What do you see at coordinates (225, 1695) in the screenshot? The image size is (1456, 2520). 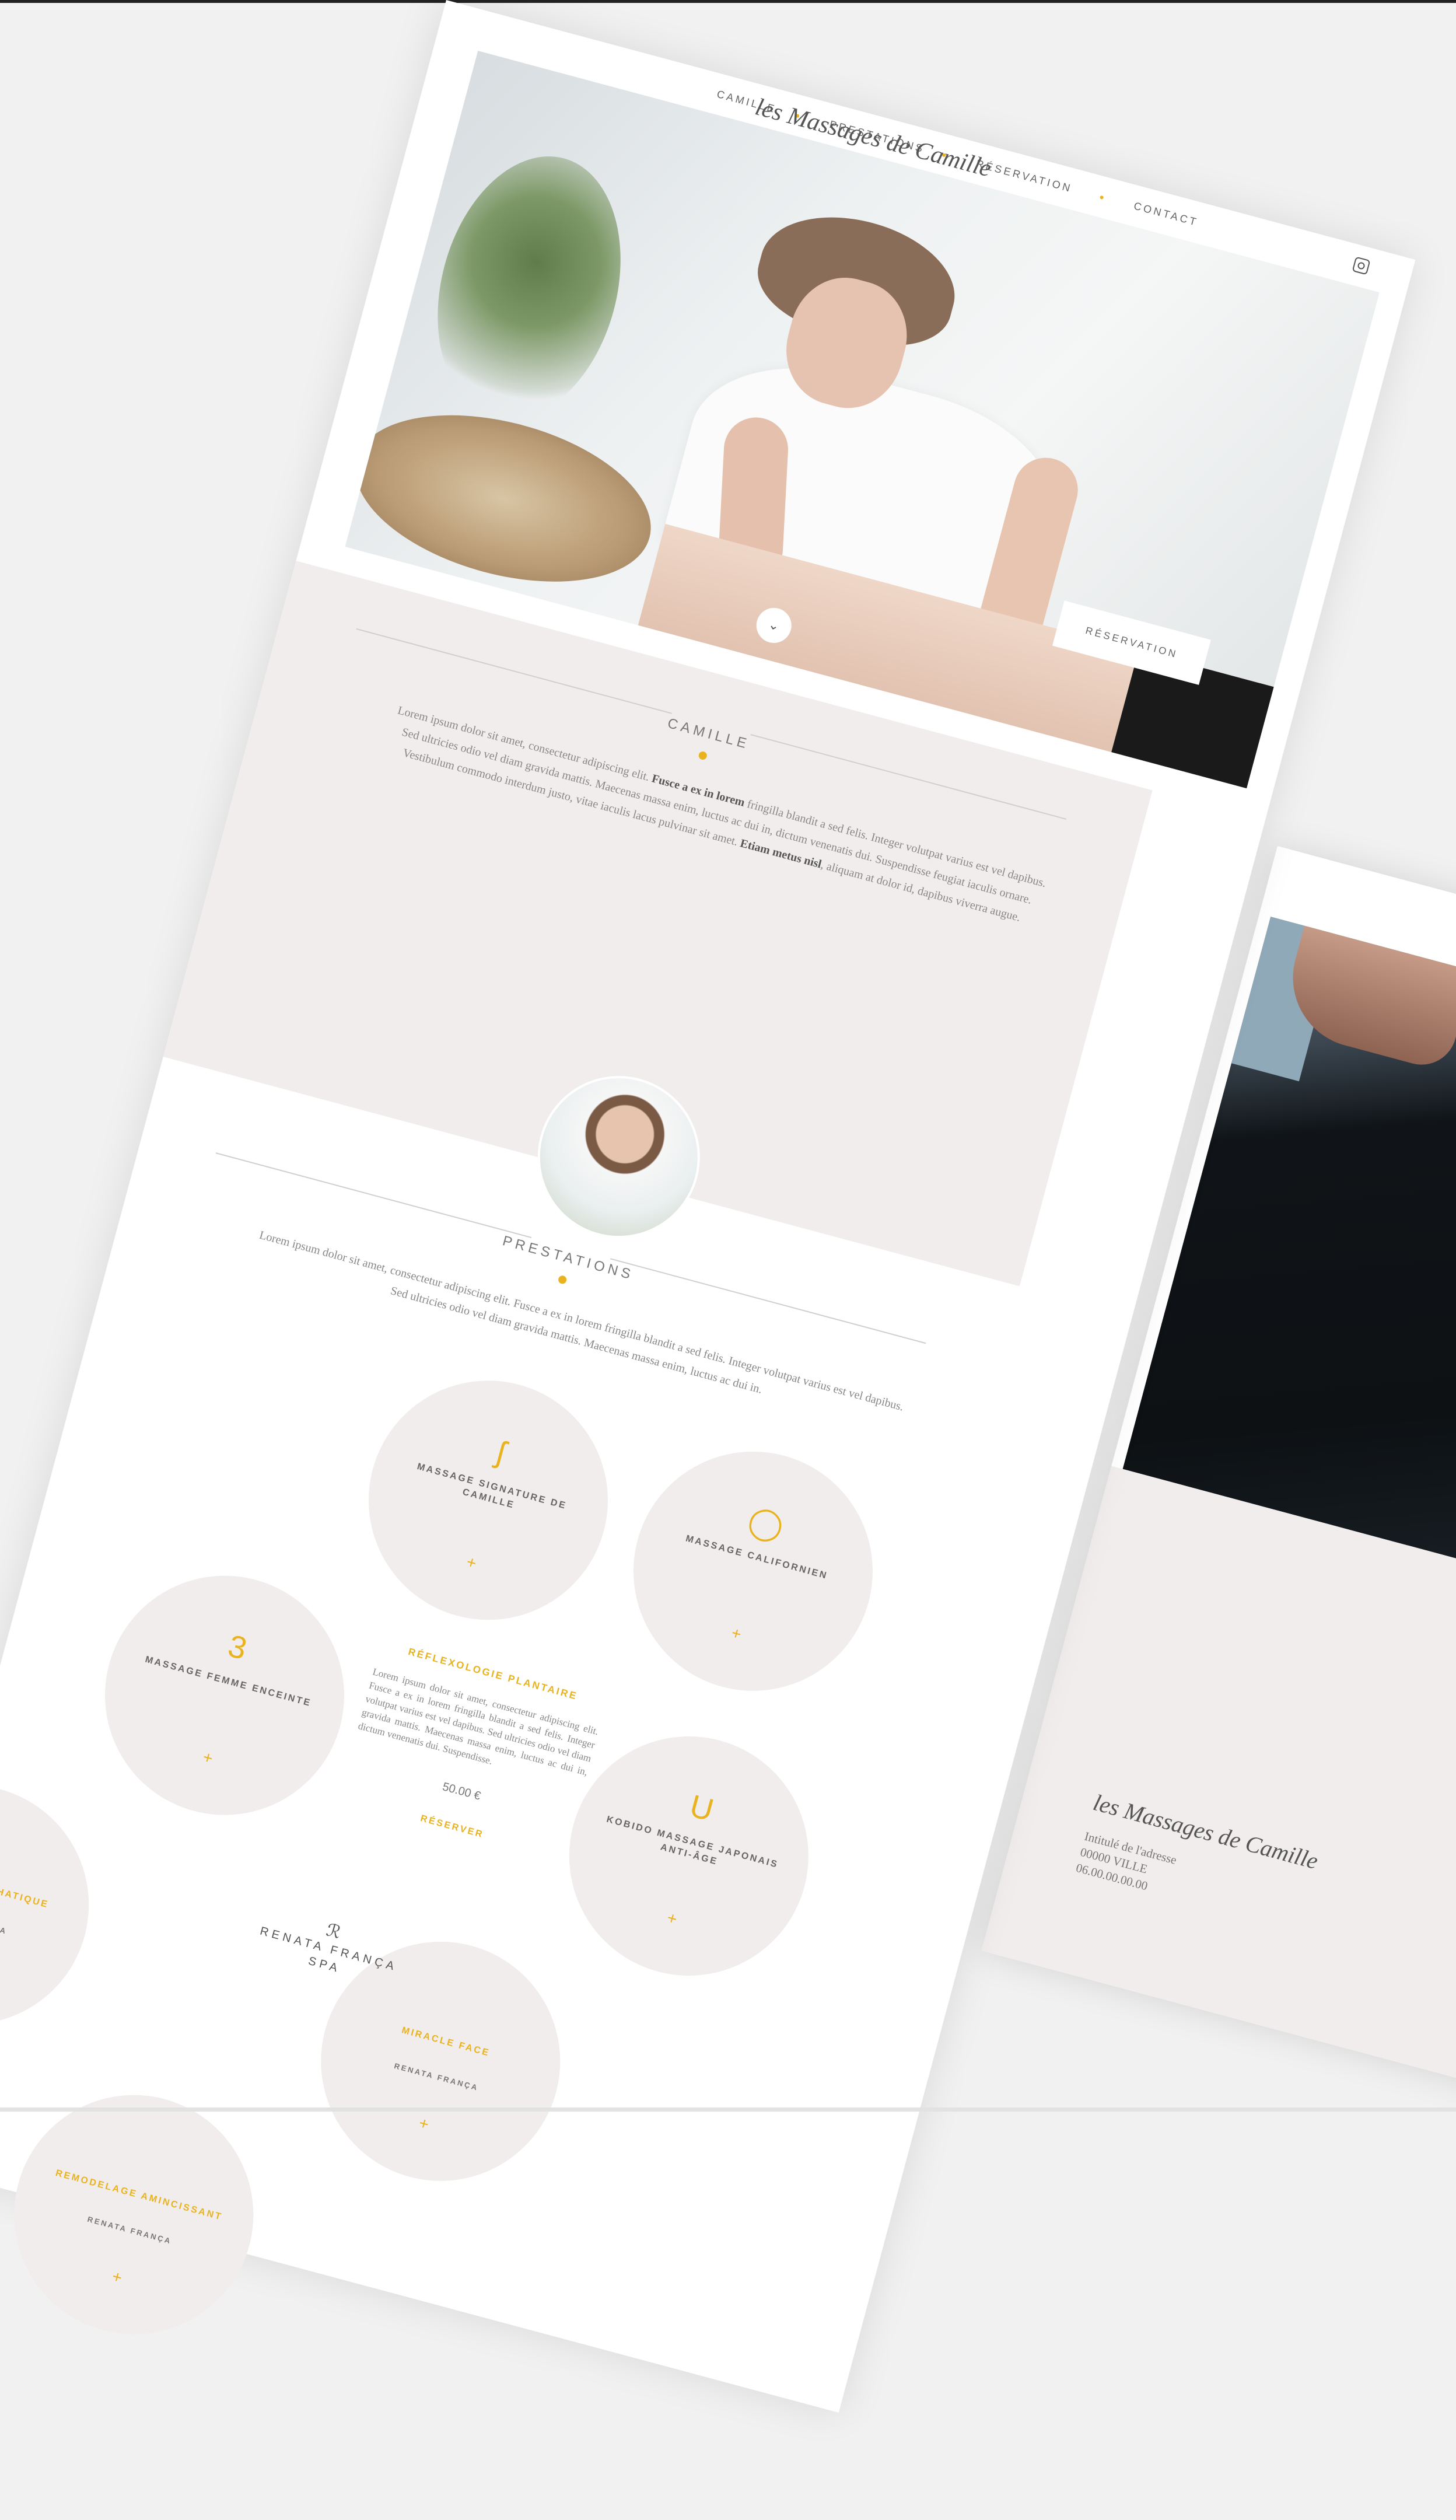 I see `service-massage-femme-enceinte: 3 MASSAGE FEMME ENCEINTE +` at bounding box center [225, 1695].